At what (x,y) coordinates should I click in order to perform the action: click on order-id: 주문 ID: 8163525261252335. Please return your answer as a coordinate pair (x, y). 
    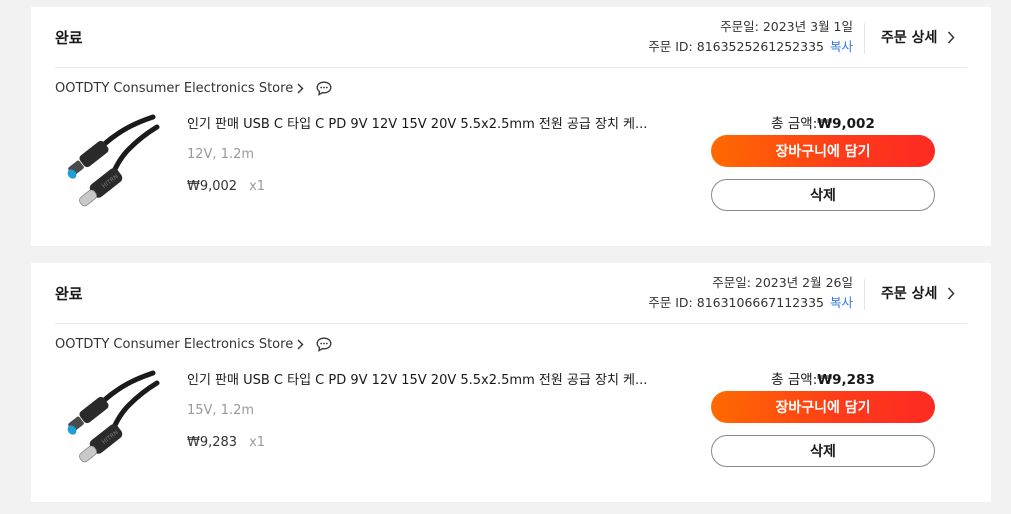
    Looking at the image, I should click on (736, 46).